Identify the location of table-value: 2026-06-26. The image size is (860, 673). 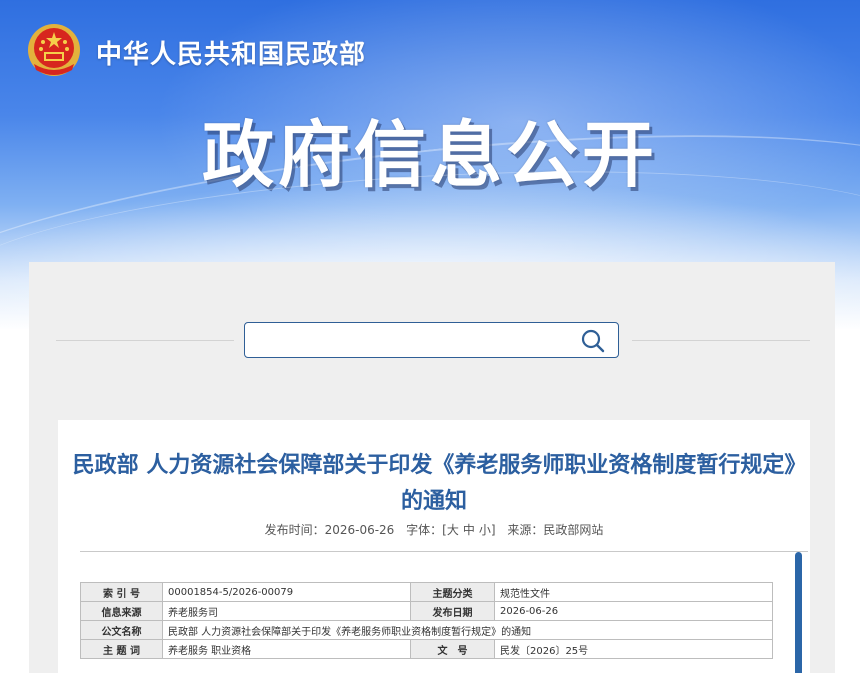
(633, 611).